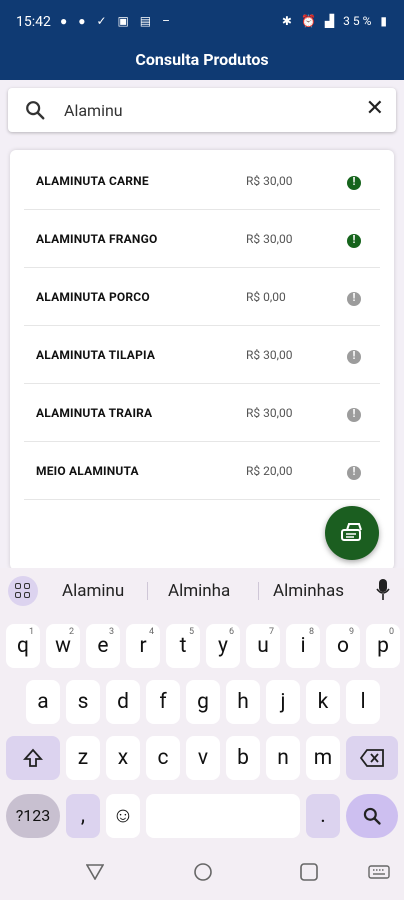 The image size is (404, 900). I want to click on key-p: 0p, so click(383, 646).